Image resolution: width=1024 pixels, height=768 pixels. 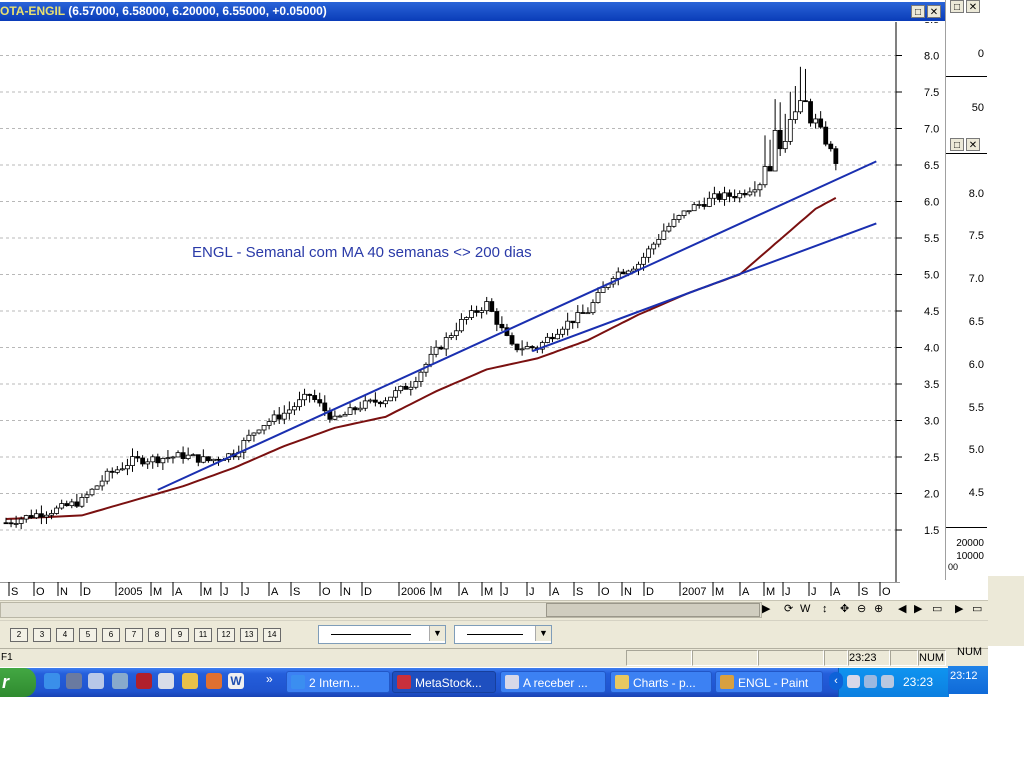 I want to click on x-tick-label: M, so click(x=157, y=592).